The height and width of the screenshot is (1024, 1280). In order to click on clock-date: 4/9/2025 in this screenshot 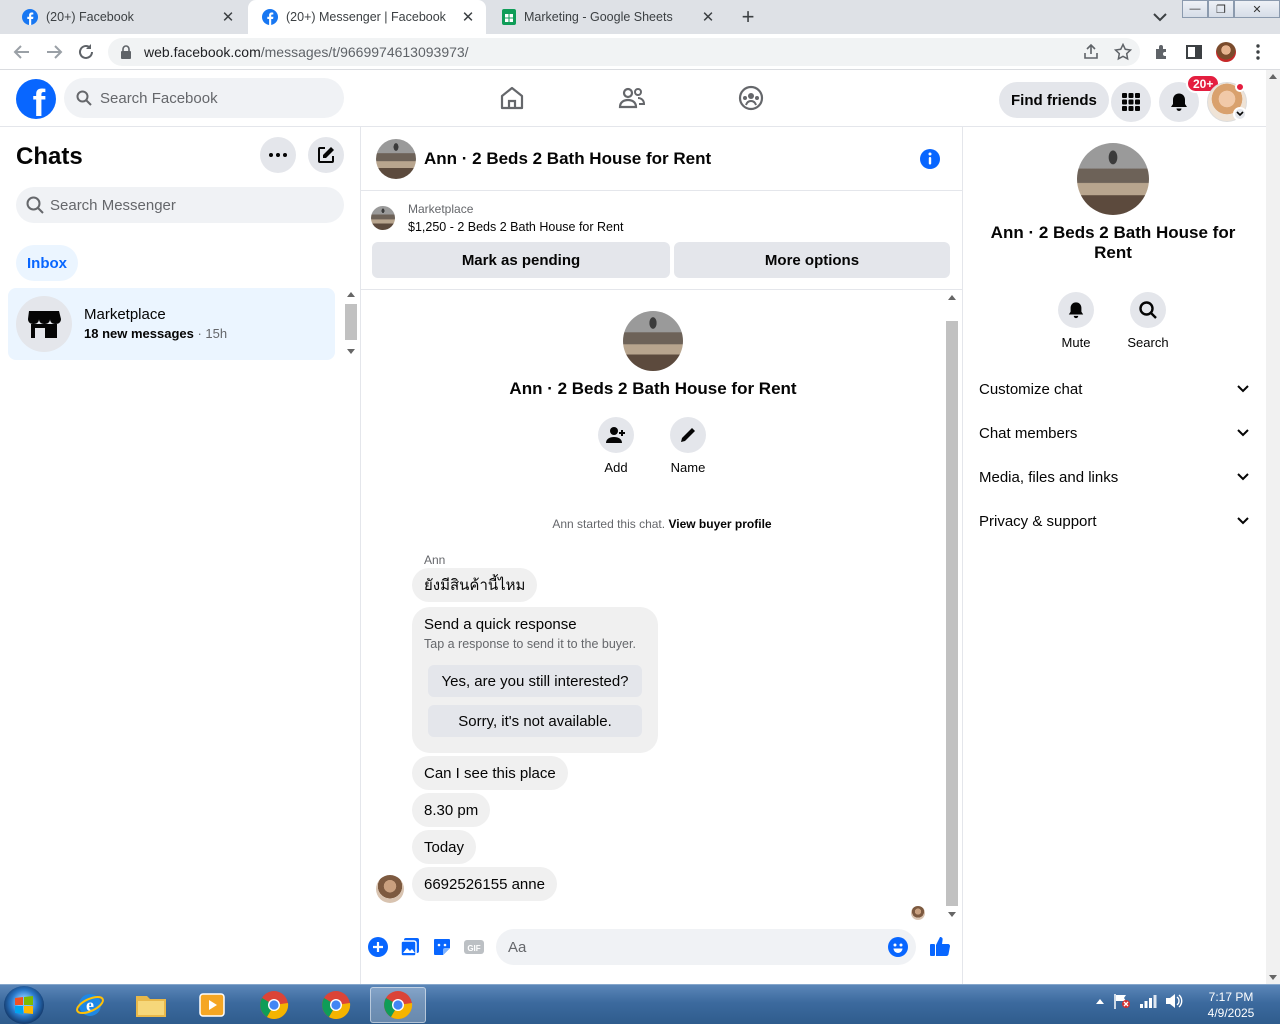, I will do `click(1231, 1013)`.